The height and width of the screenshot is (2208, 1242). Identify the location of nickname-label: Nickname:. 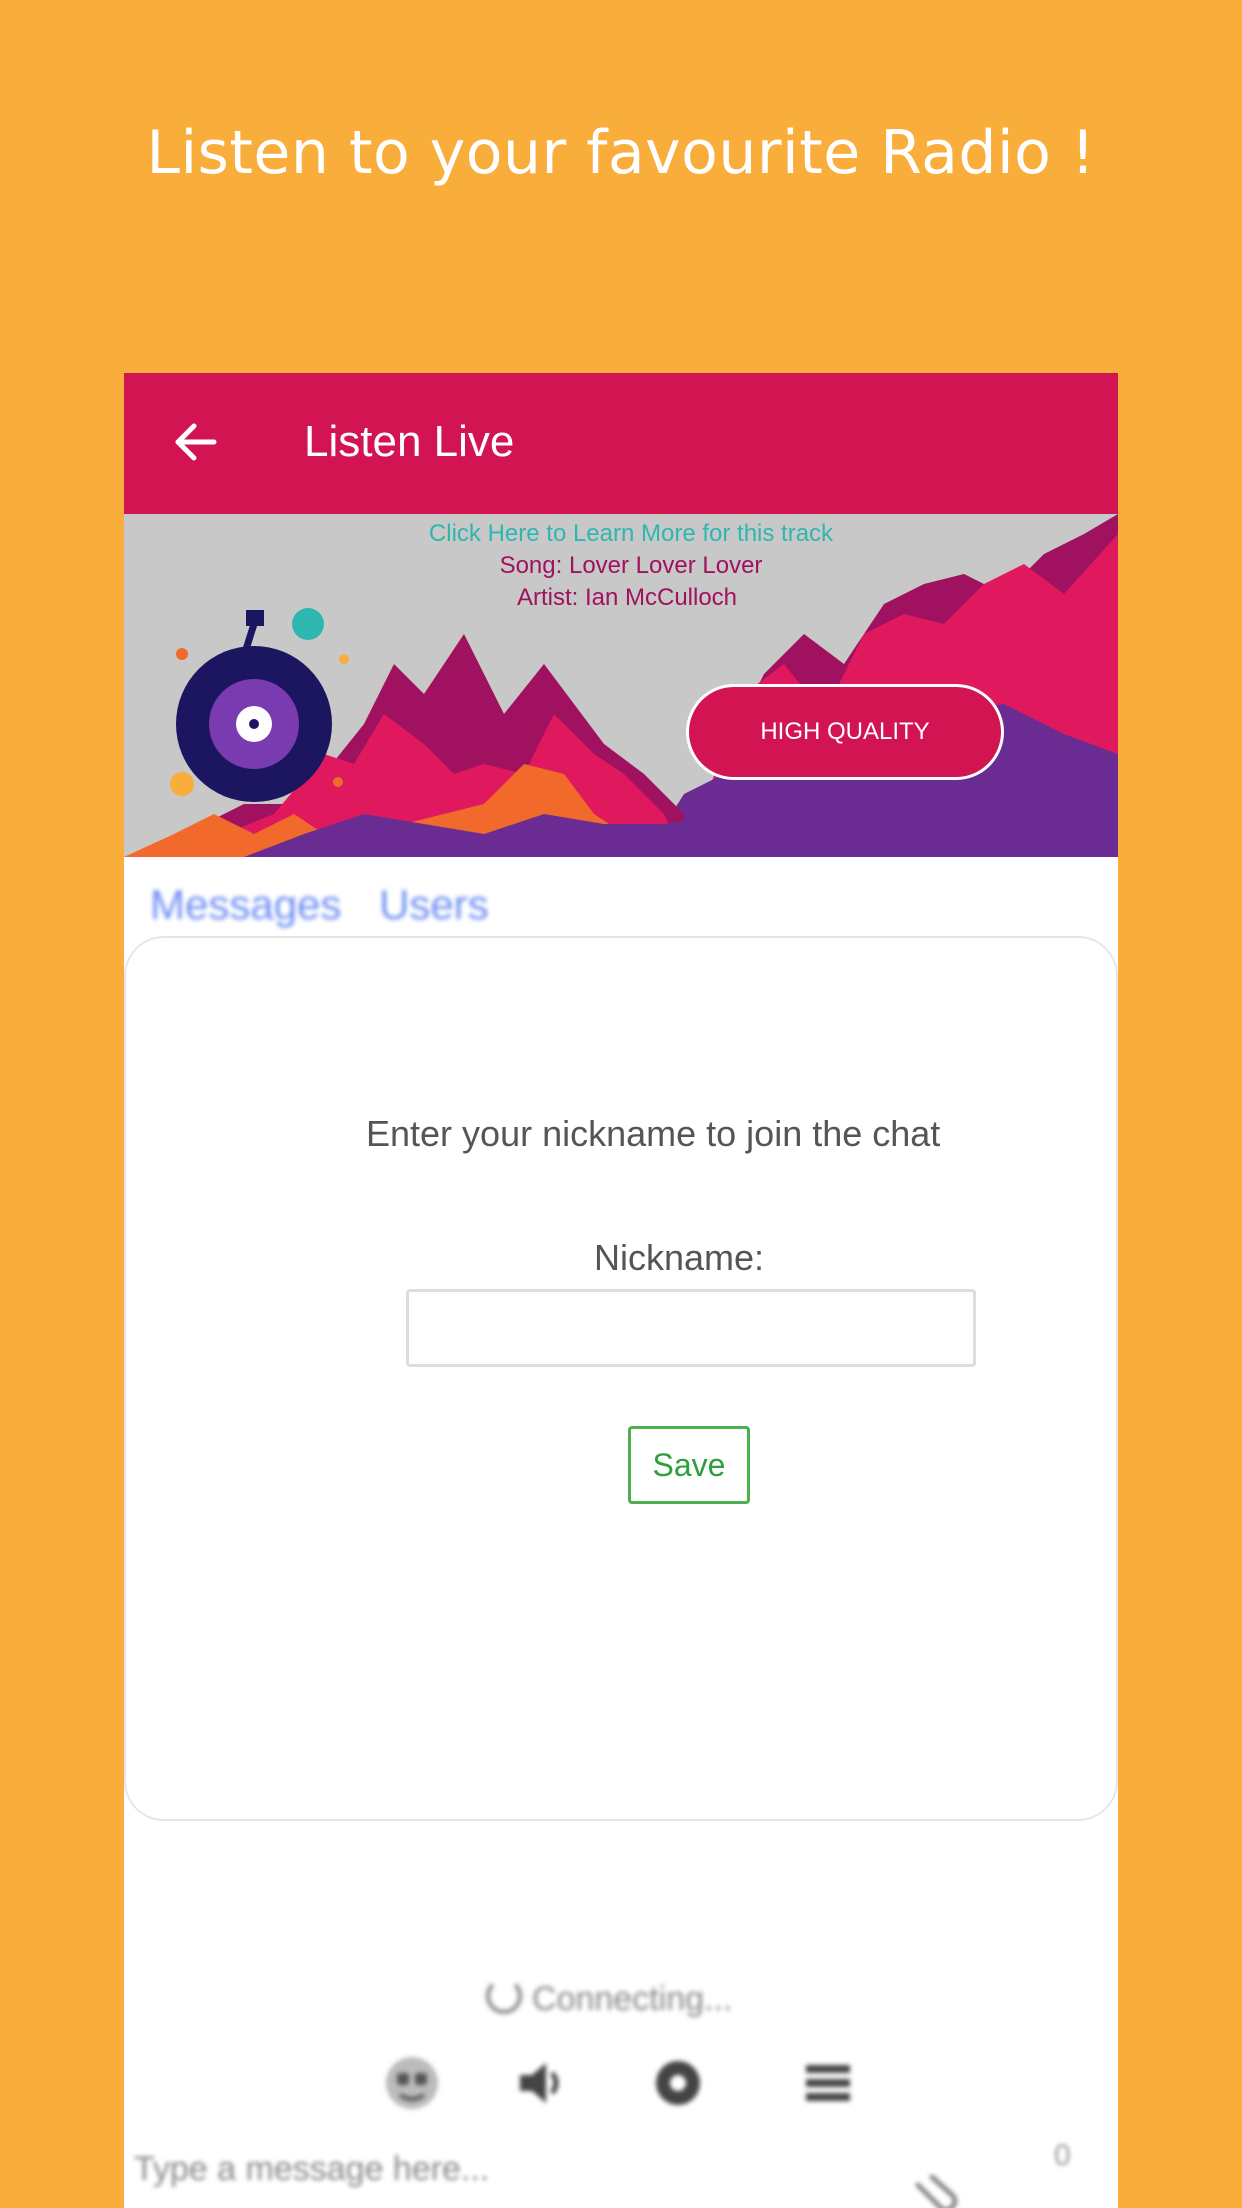
(679, 1257).